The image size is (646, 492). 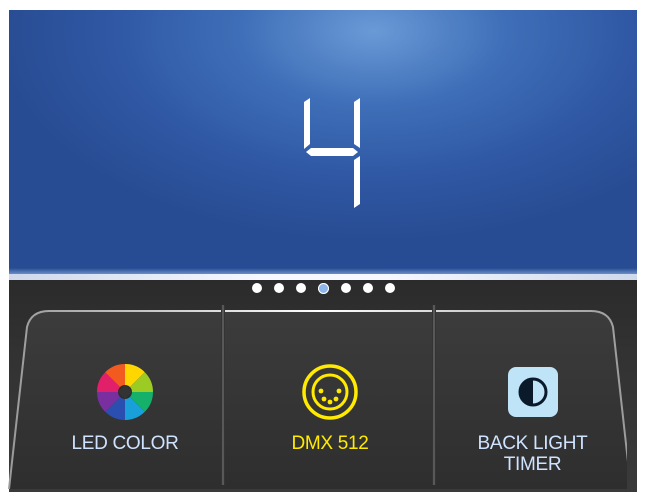 I want to click on contrast-icon, so click(x=533, y=392).